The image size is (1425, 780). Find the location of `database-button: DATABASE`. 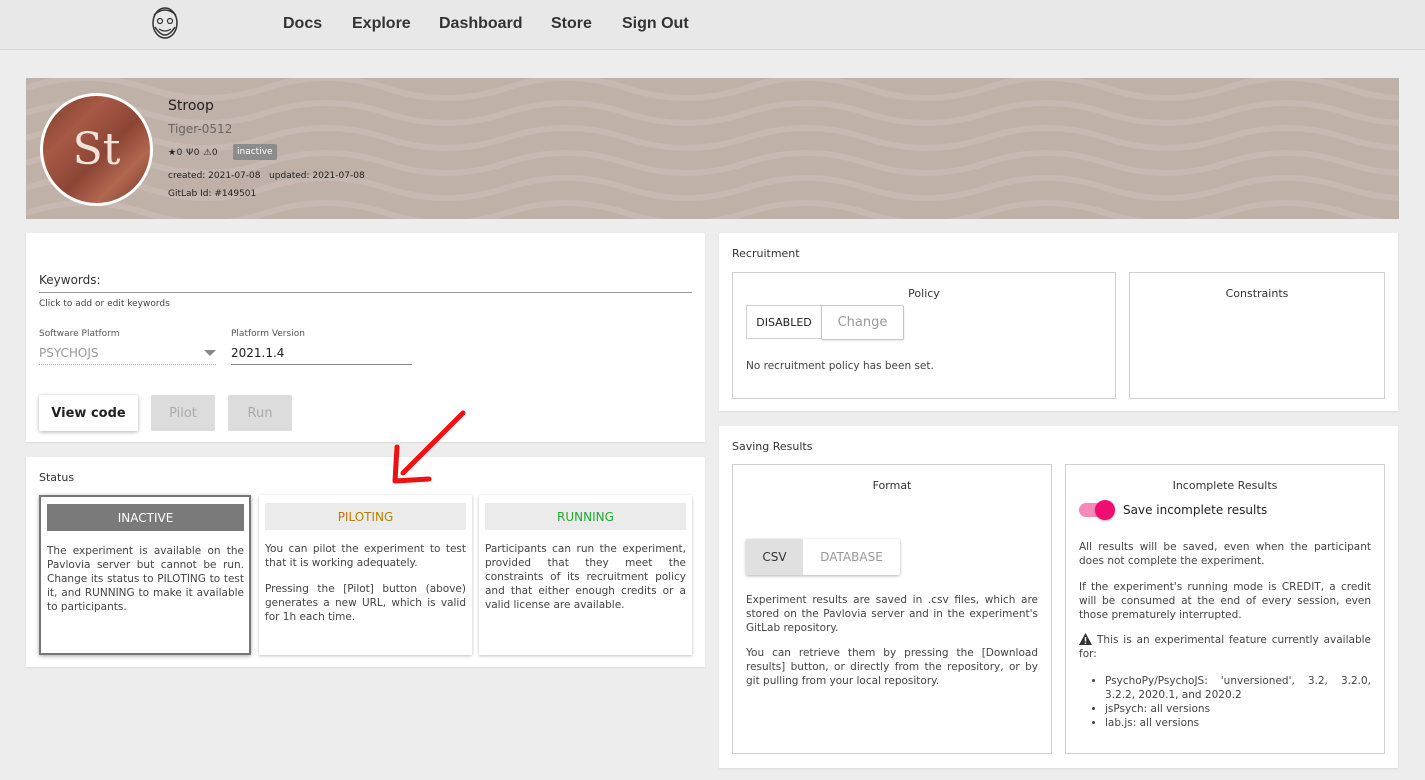

database-button: DATABASE is located at coordinates (851, 557).